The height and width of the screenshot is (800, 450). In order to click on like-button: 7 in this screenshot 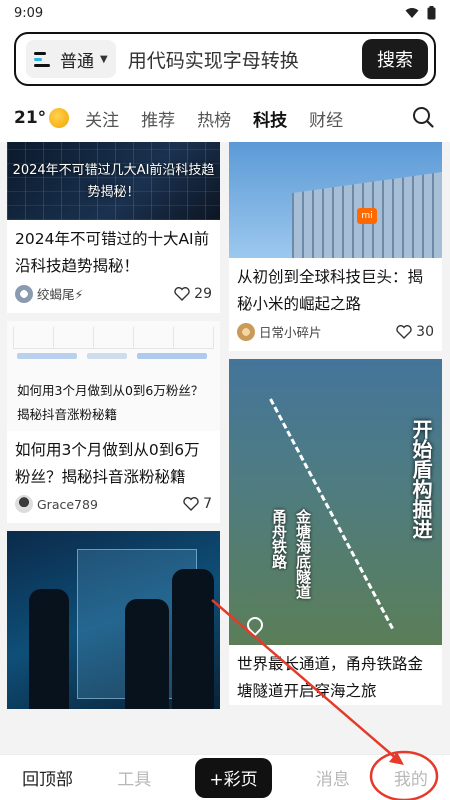, I will do `click(197, 504)`.